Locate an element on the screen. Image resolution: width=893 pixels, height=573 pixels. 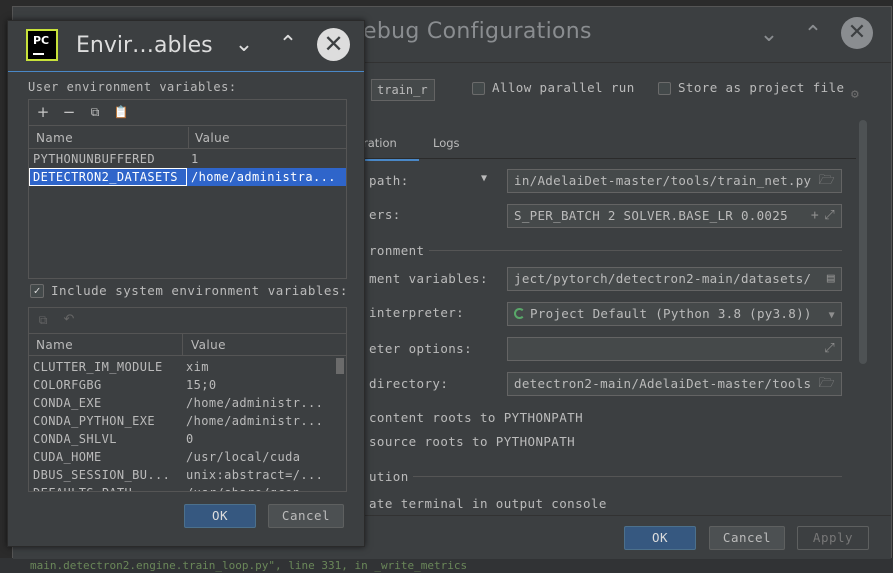
env-dialog-title: Envir…ables is located at coordinates (144, 45).